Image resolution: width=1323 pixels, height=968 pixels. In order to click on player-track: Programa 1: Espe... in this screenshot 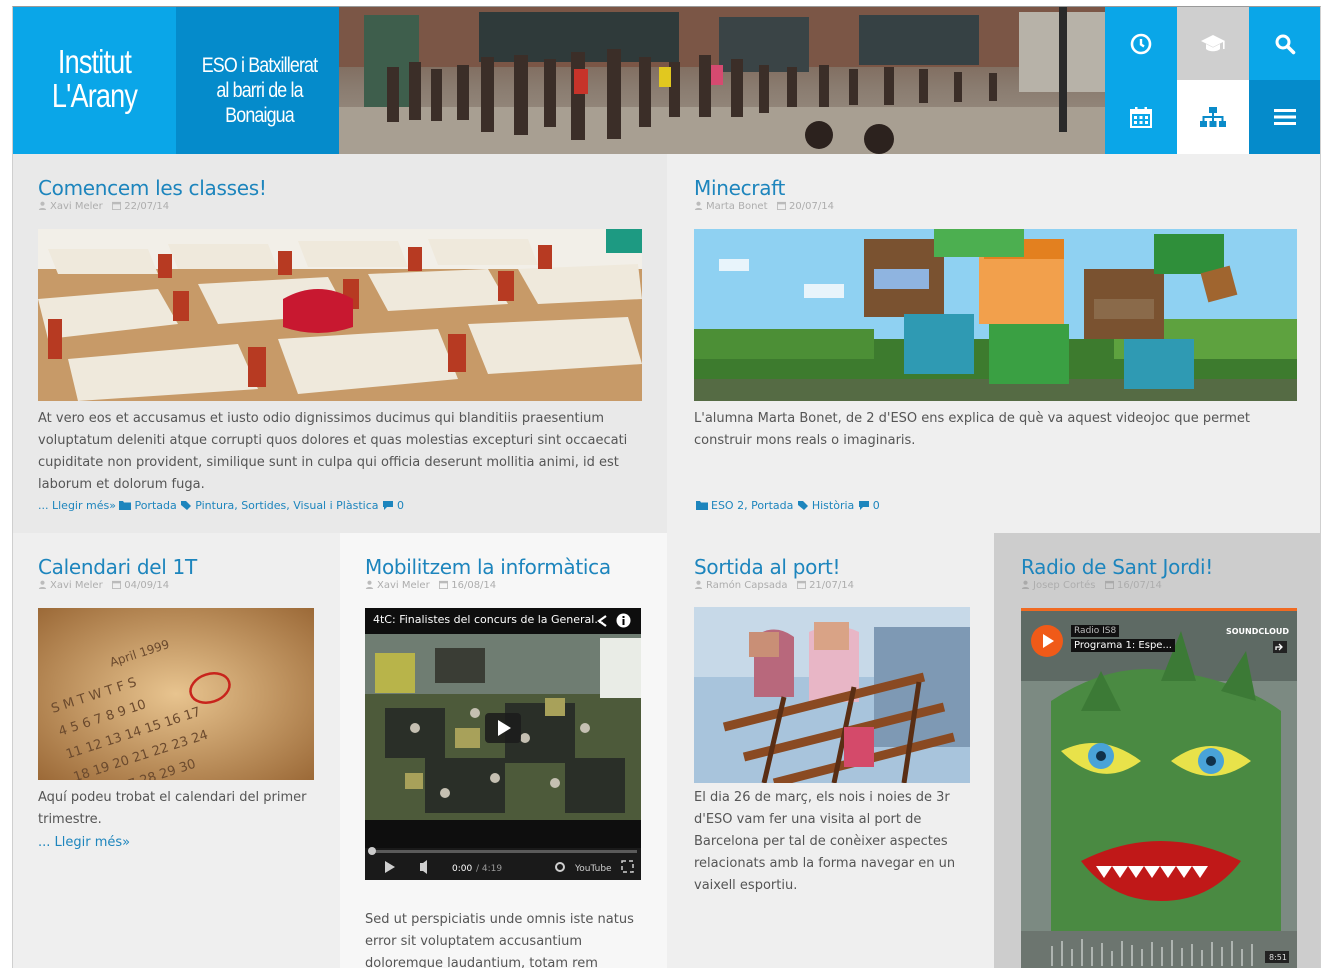, I will do `click(1123, 645)`.